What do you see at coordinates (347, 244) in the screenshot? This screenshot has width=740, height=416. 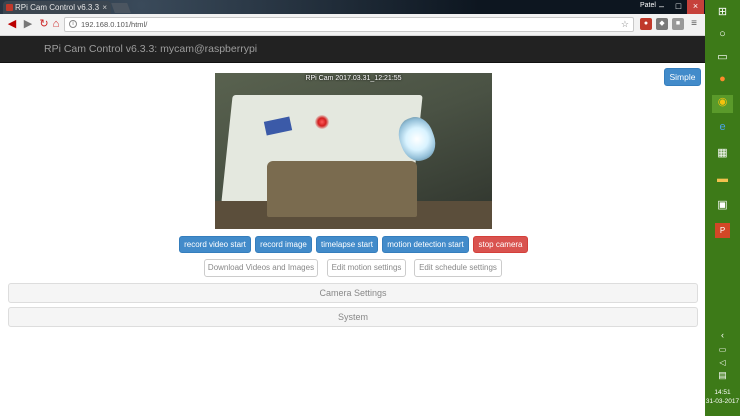 I see `timelapse-button: timelapse start` at bounding box center [347, 244].